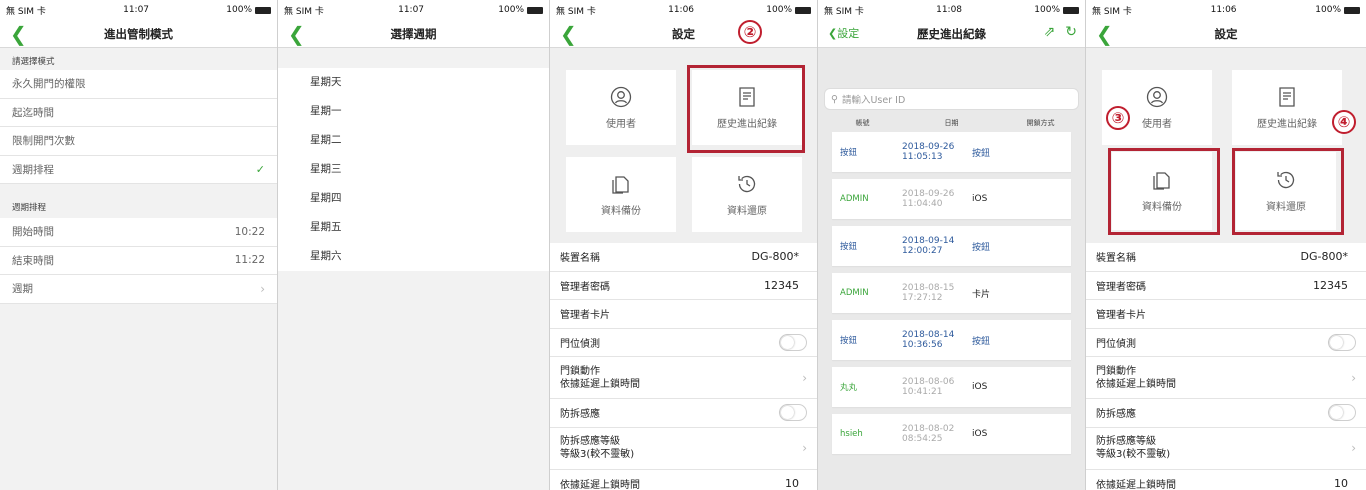 The height and width of the screenshot is (490, 1366). I want to click on weekday-item: 星期二, so click(413, 140).